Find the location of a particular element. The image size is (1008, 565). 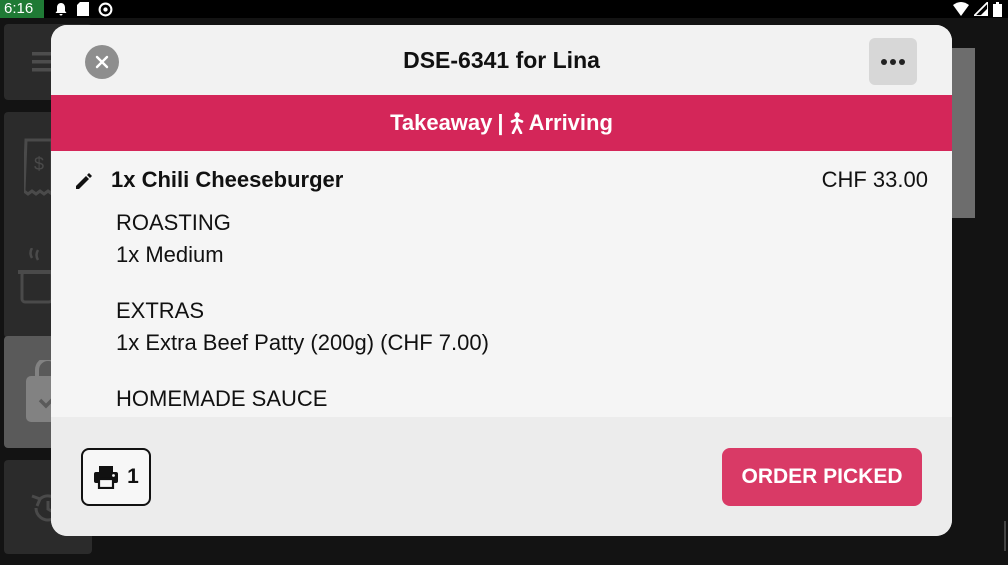

background-divider is located at coordinates (1005, 536).